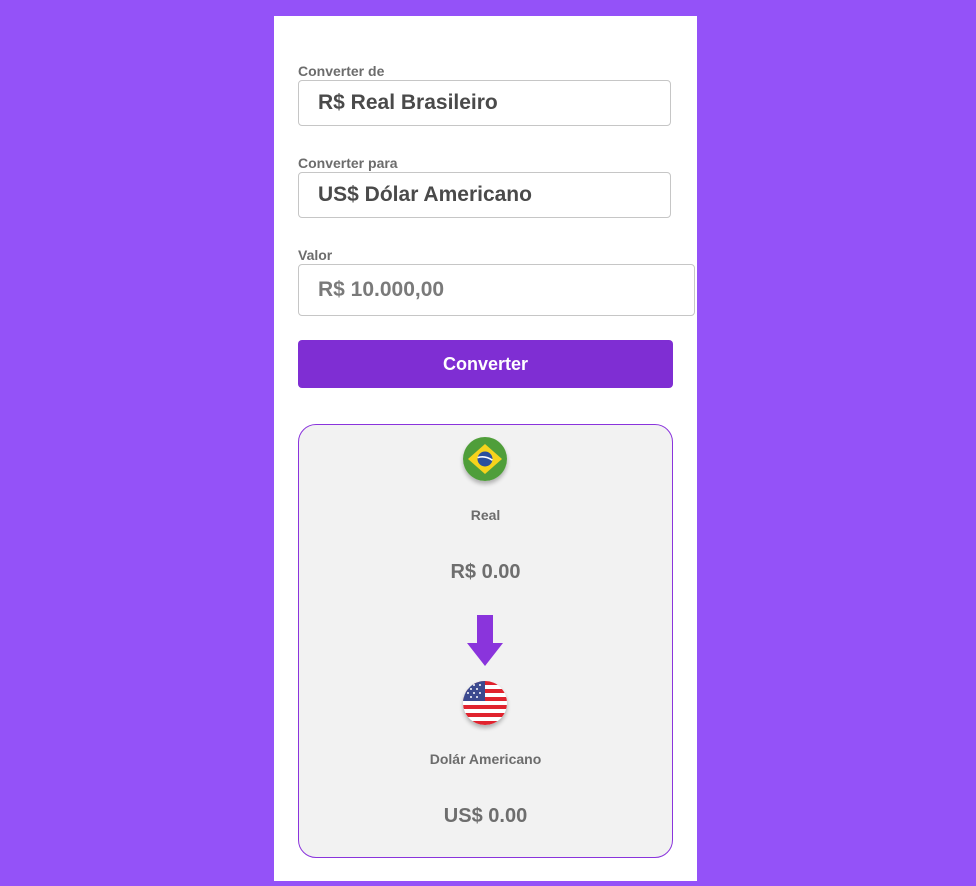 The width and height of the screenshot is (976, 886). I want to click on from-currency-name: Real, so click(485, 515).